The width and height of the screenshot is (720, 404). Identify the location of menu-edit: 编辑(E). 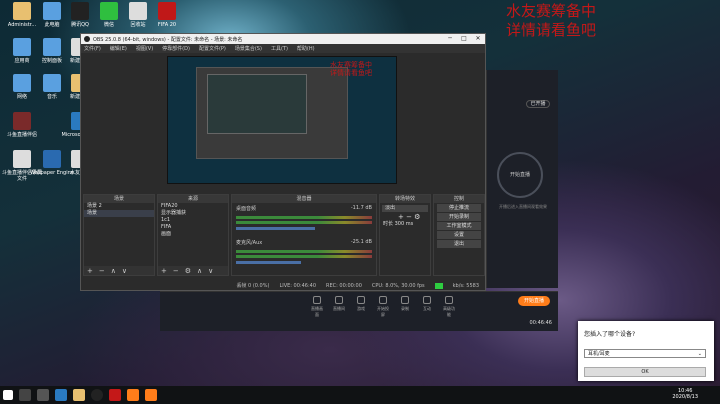
(118, 48).